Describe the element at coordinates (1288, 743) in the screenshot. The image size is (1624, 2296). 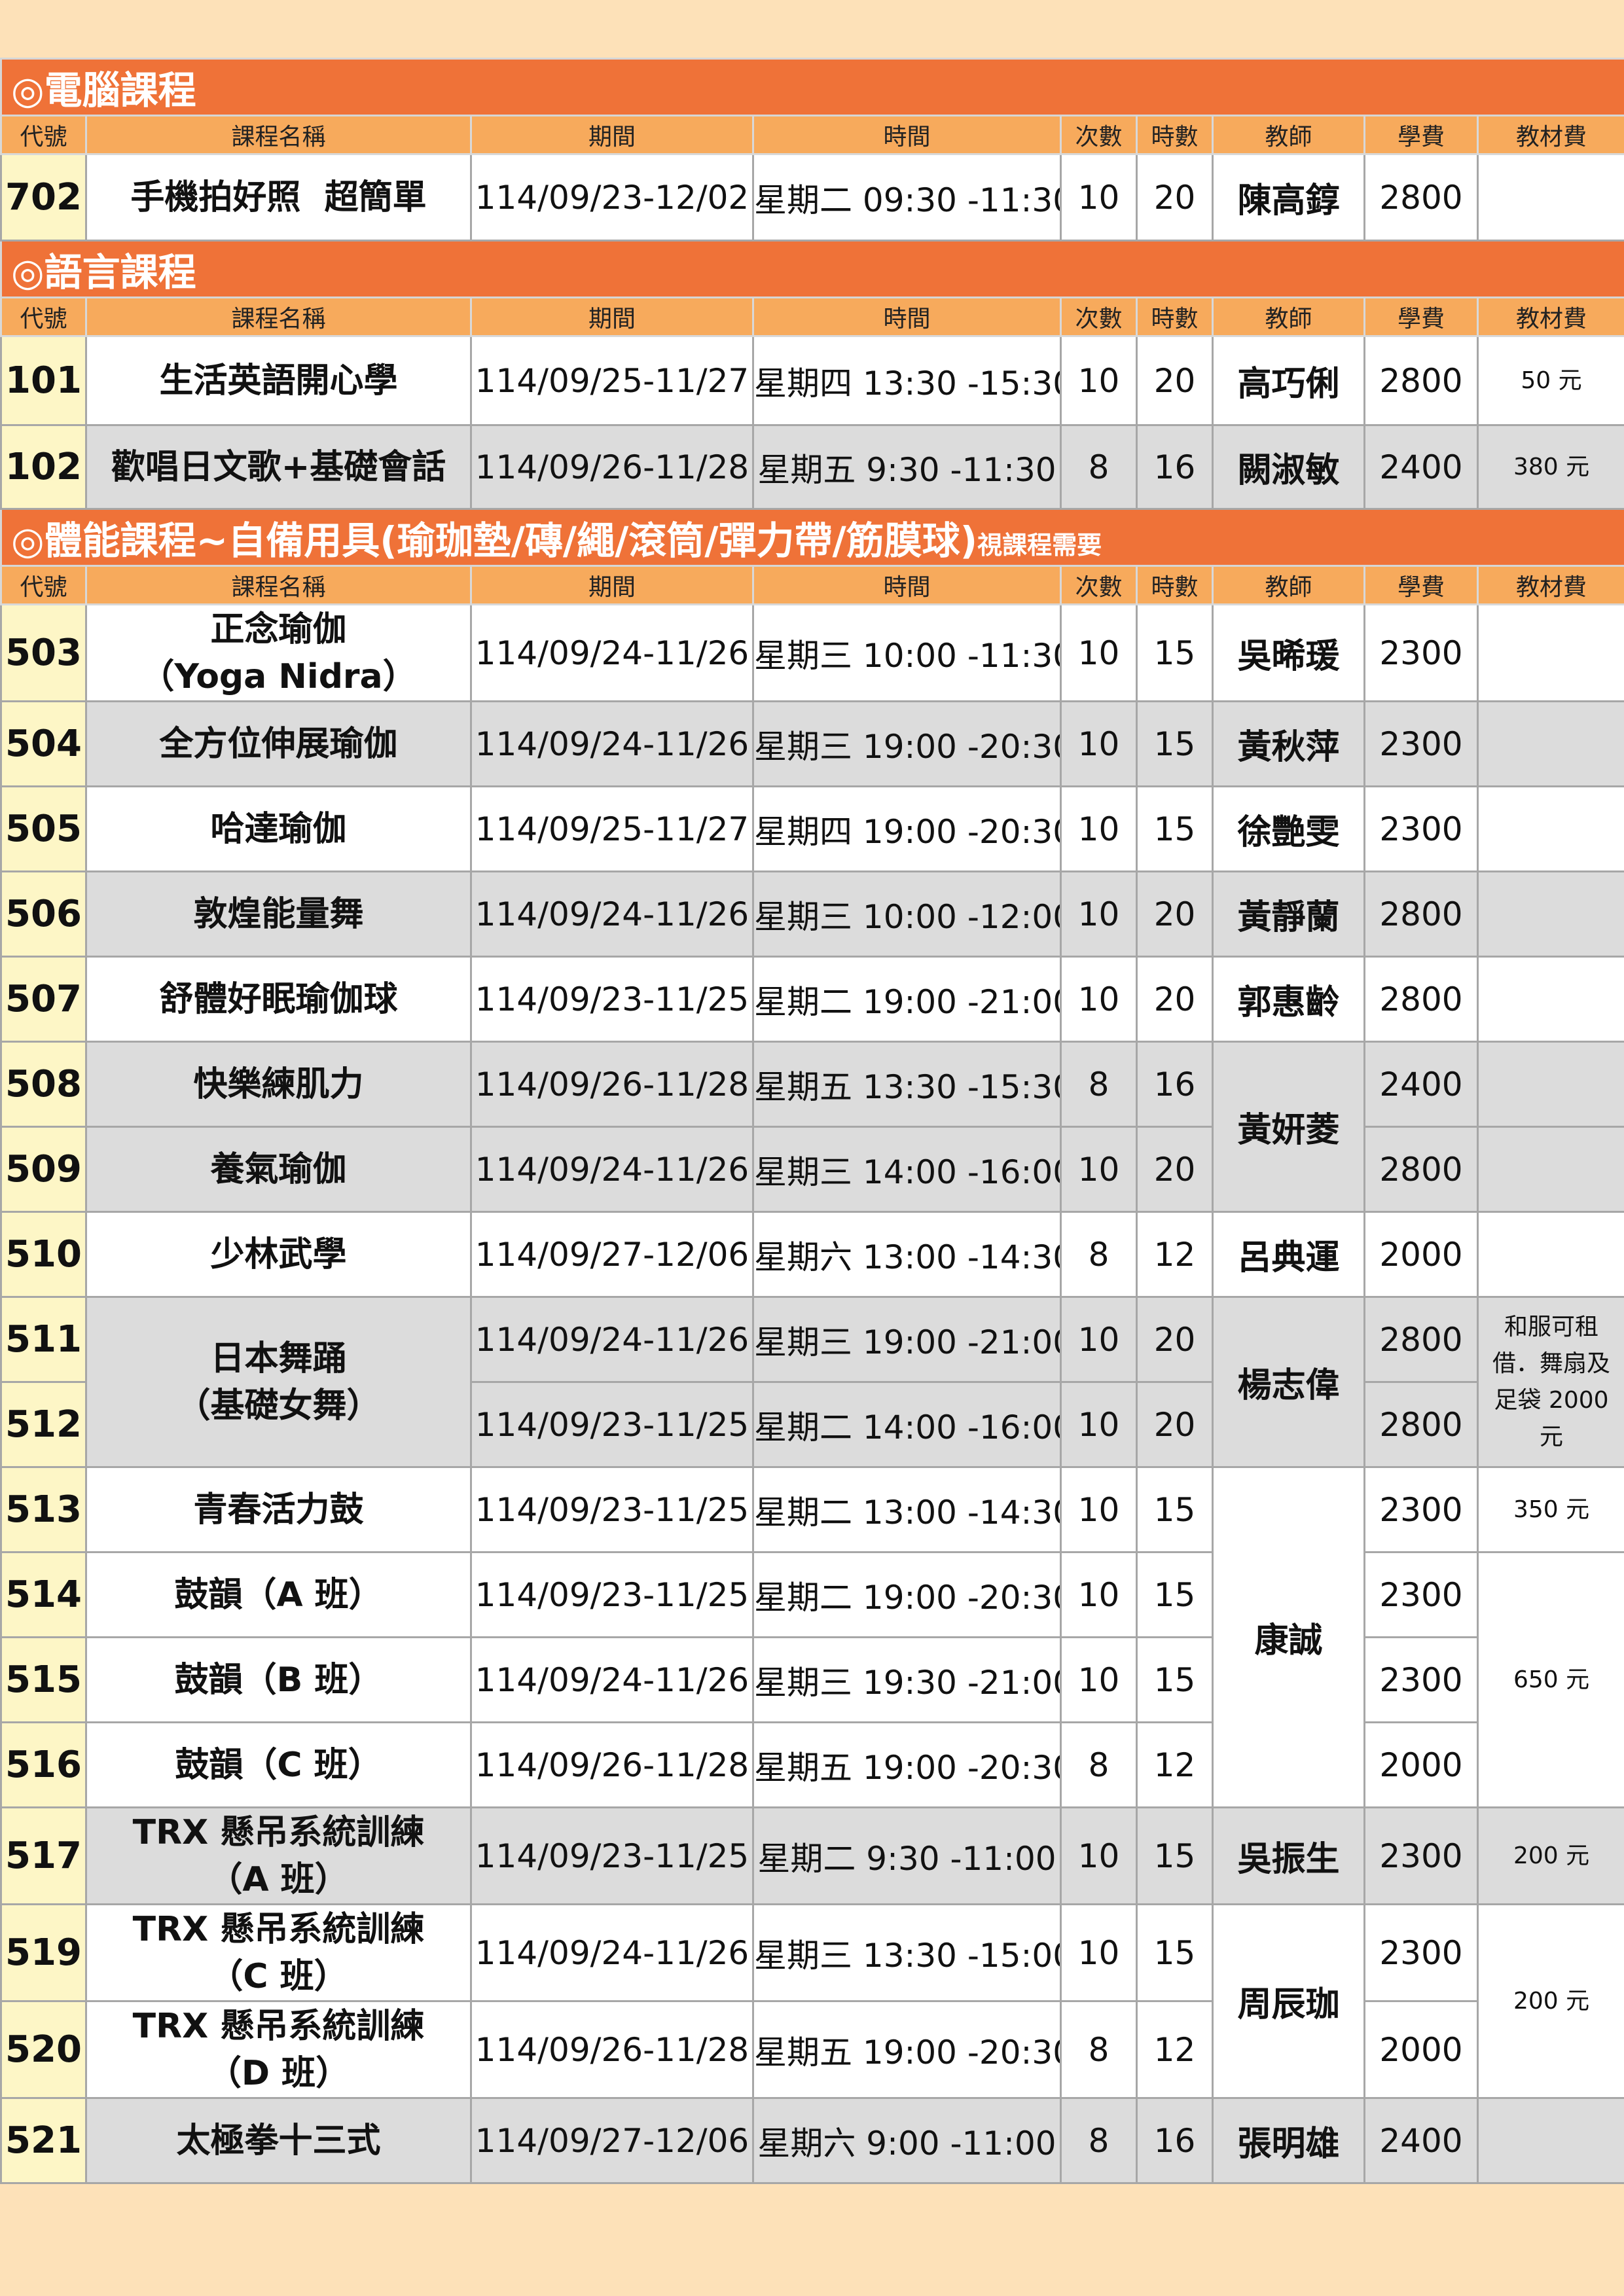
I see `course-teacher: 黃秋萍` at that location.